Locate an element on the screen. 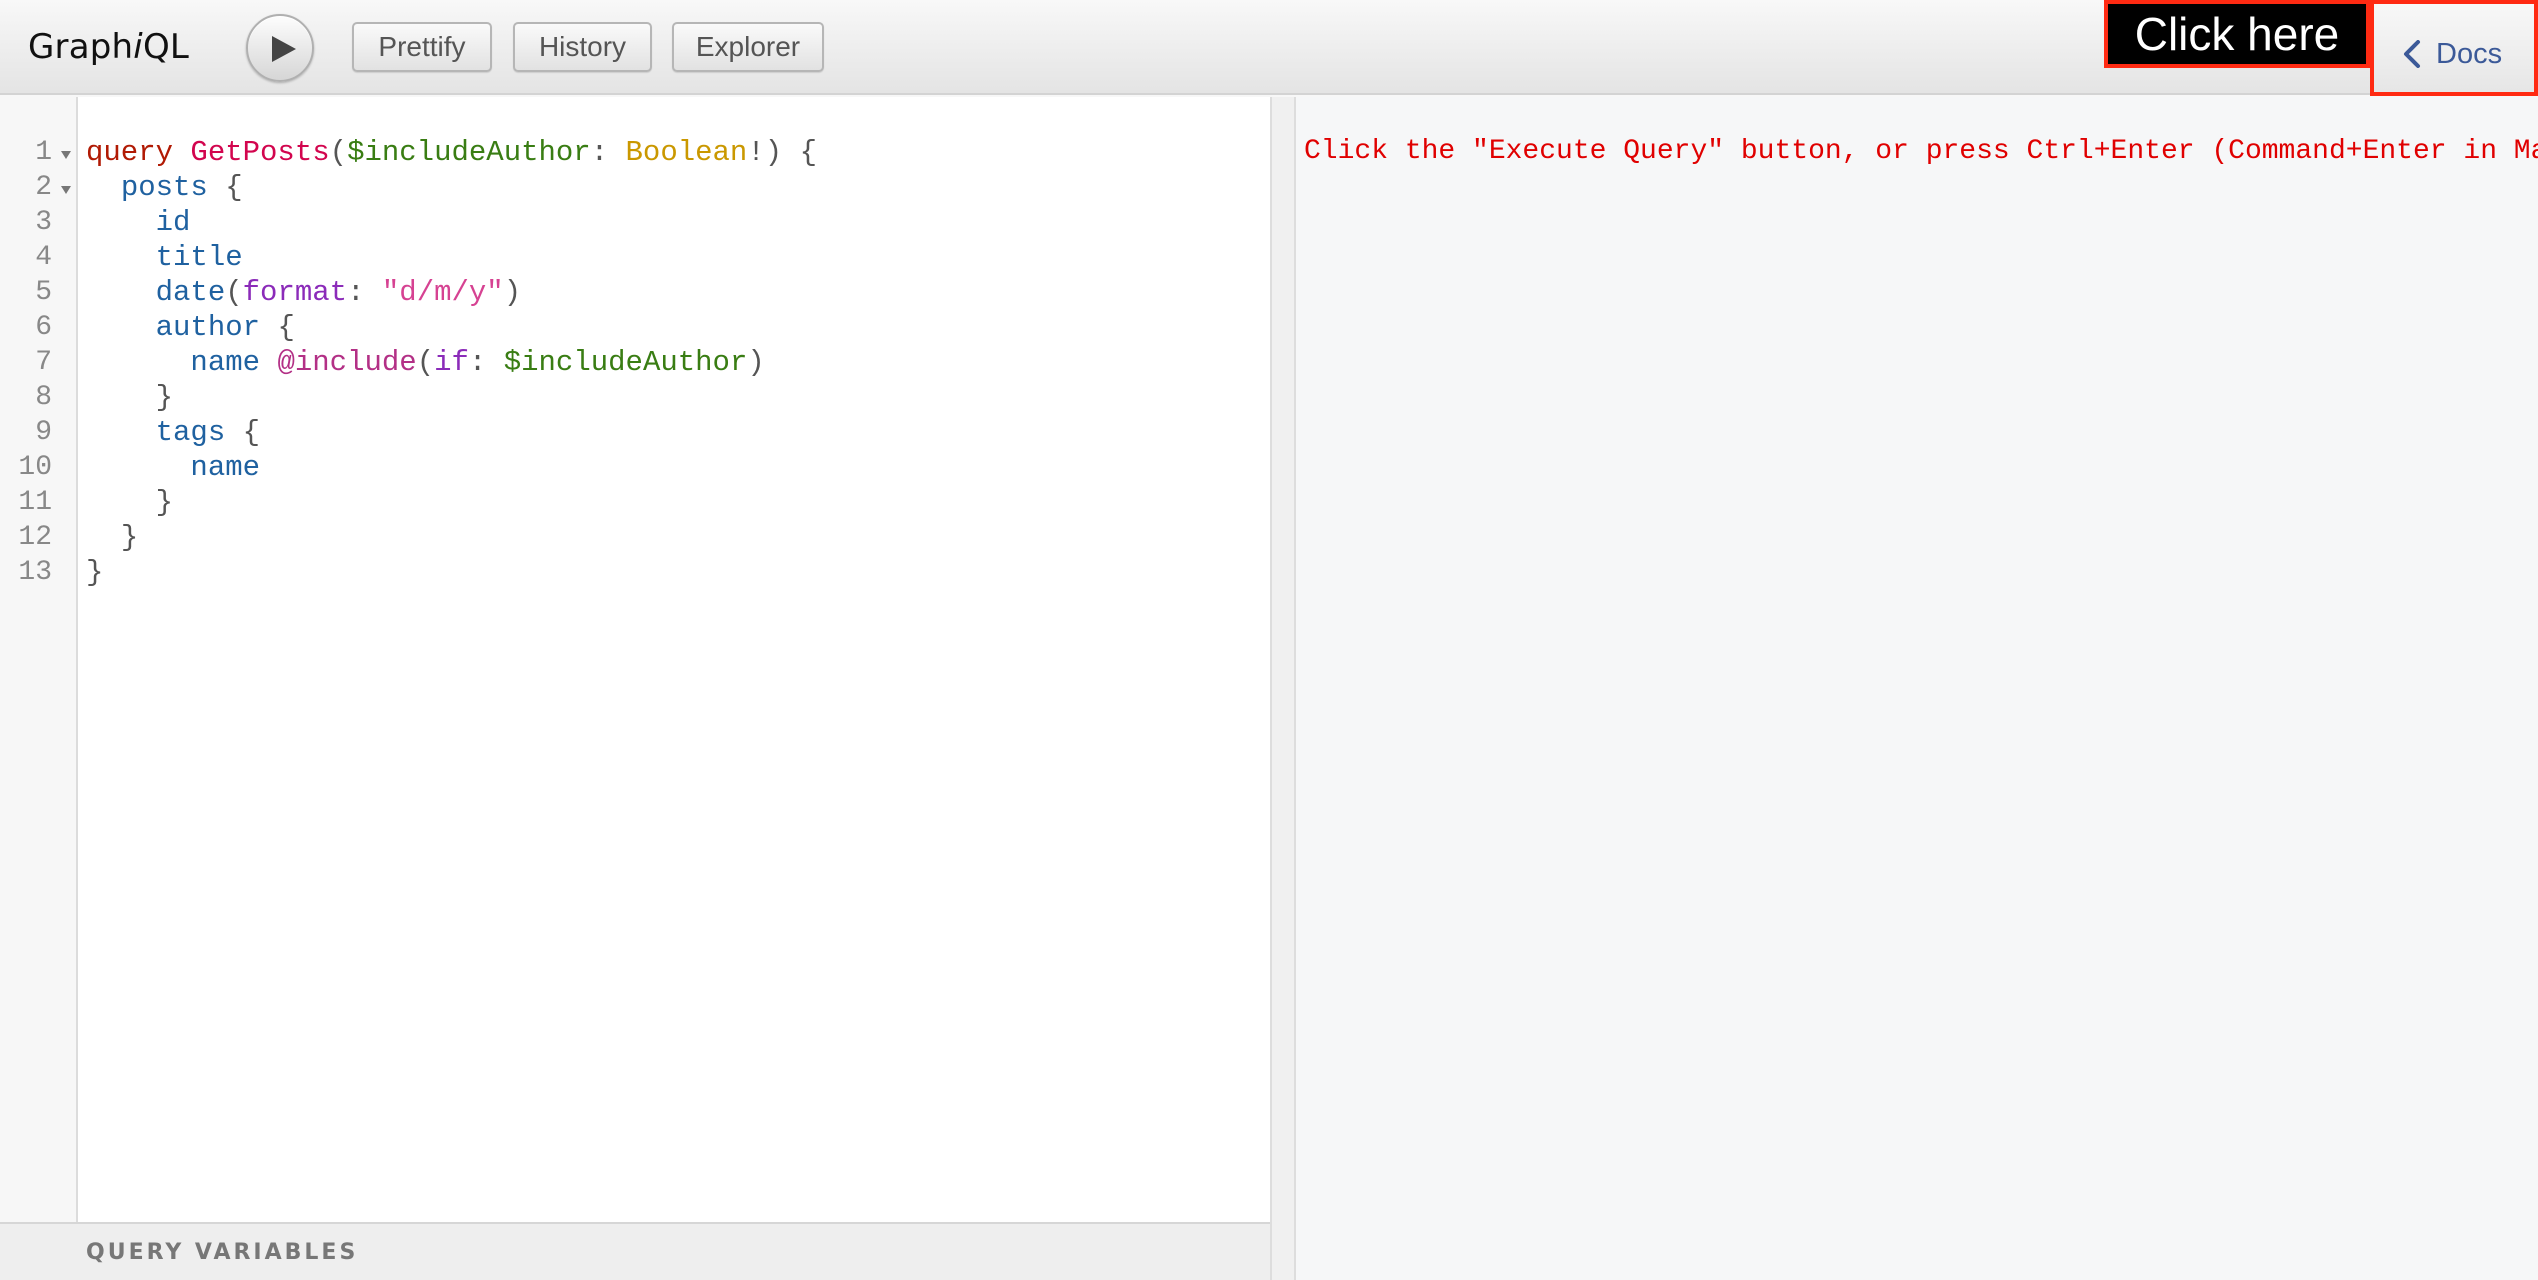  code-line: name is located at coordinates (225, 467).